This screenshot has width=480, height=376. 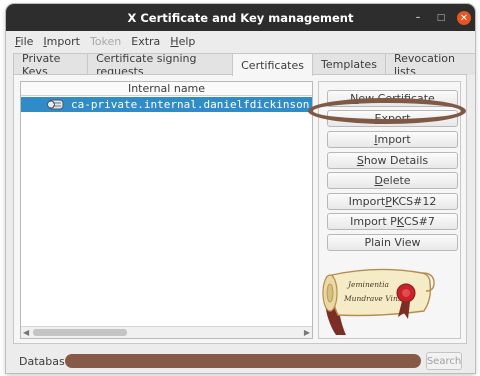 I want to click on certificate-icon, so click(x=55, y=104).